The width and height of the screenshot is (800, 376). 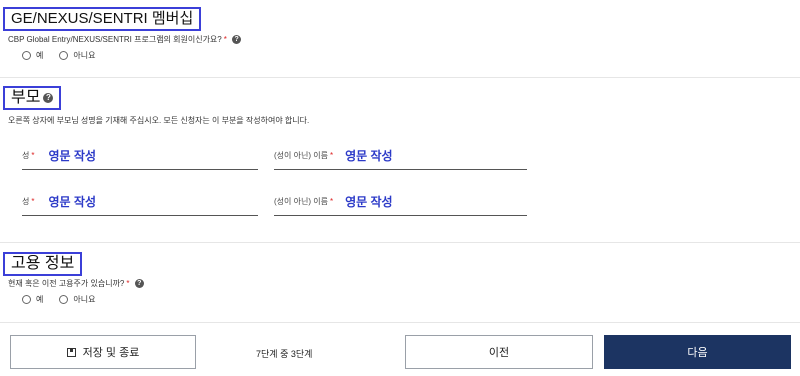 I want to click on parents-section-title: 부모?, so click(x=32, y=98).